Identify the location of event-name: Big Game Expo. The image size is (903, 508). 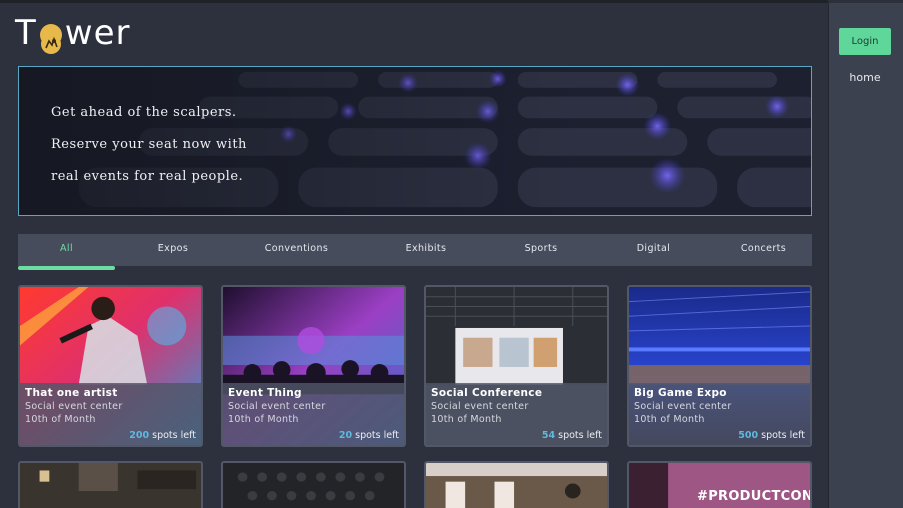
(680, 393).